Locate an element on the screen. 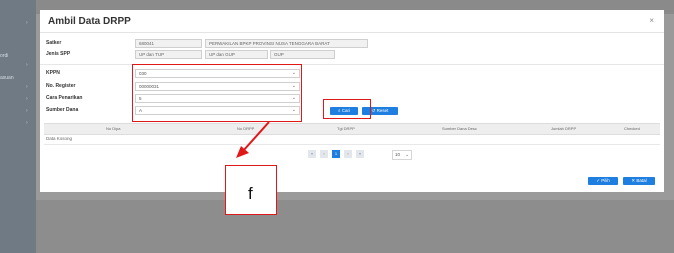 The width and height of the screenshot is (674, 253). annotation-arrow is located at coordinates (253, 139).